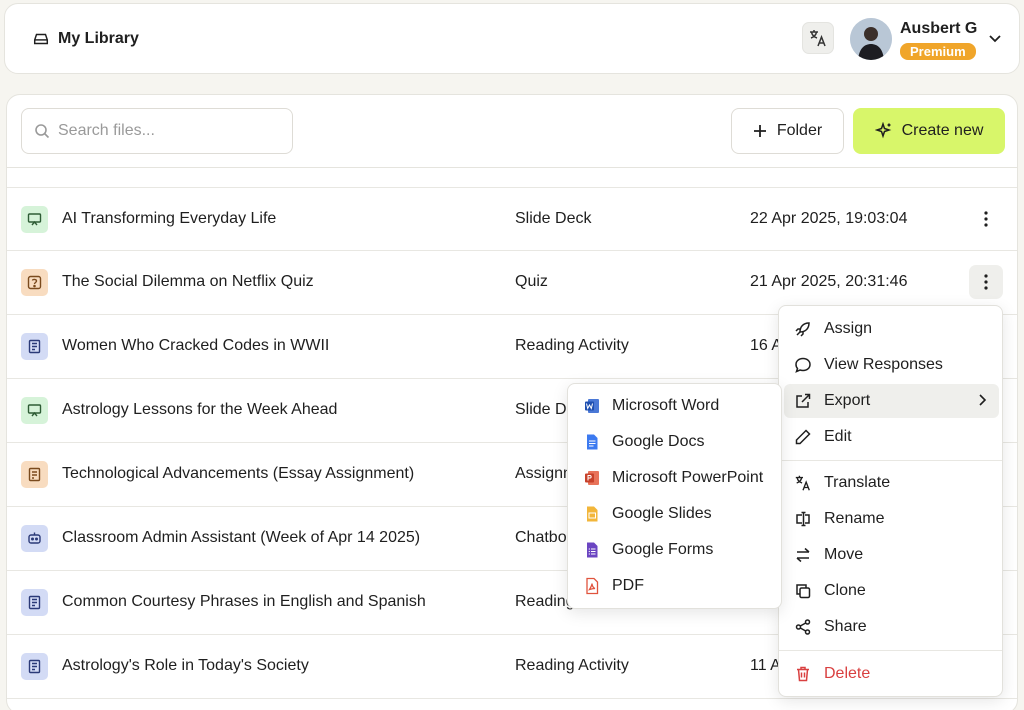  What do you see at coordinates (41, 39) in the screenshot?
I see `drive-icon` at bounding box center [41, 39].